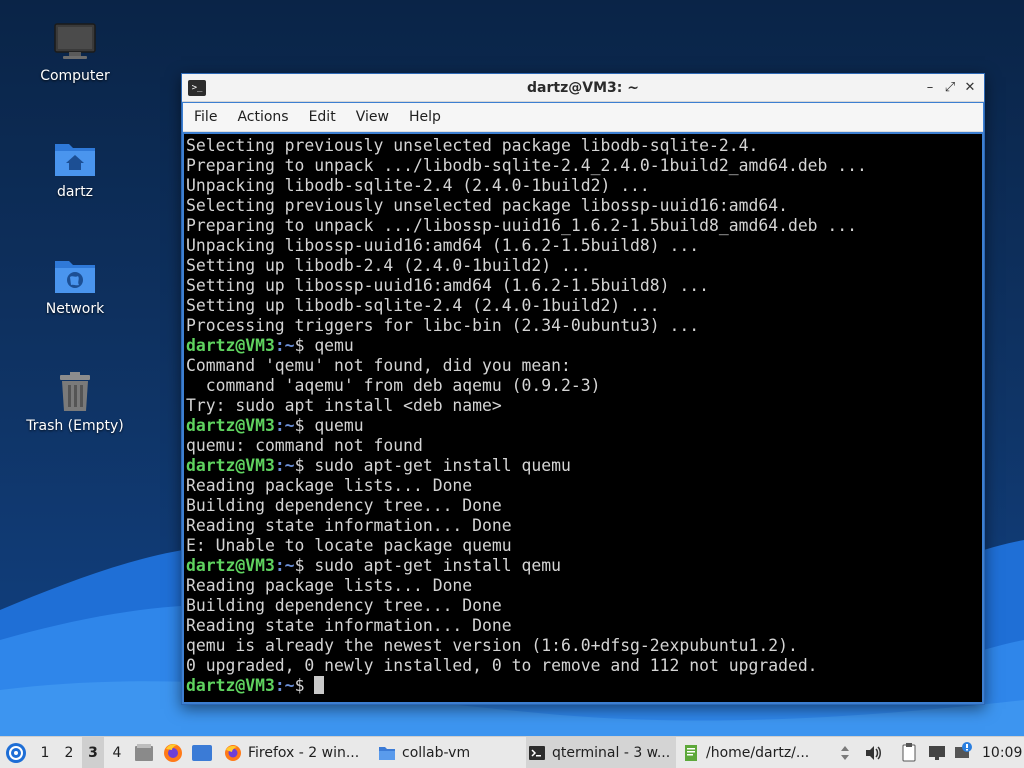 The width and height of the screenshot is (1024, 768). I want to click on terminal-output-line: E: Unable to locate package quemu, so click(584, 546).